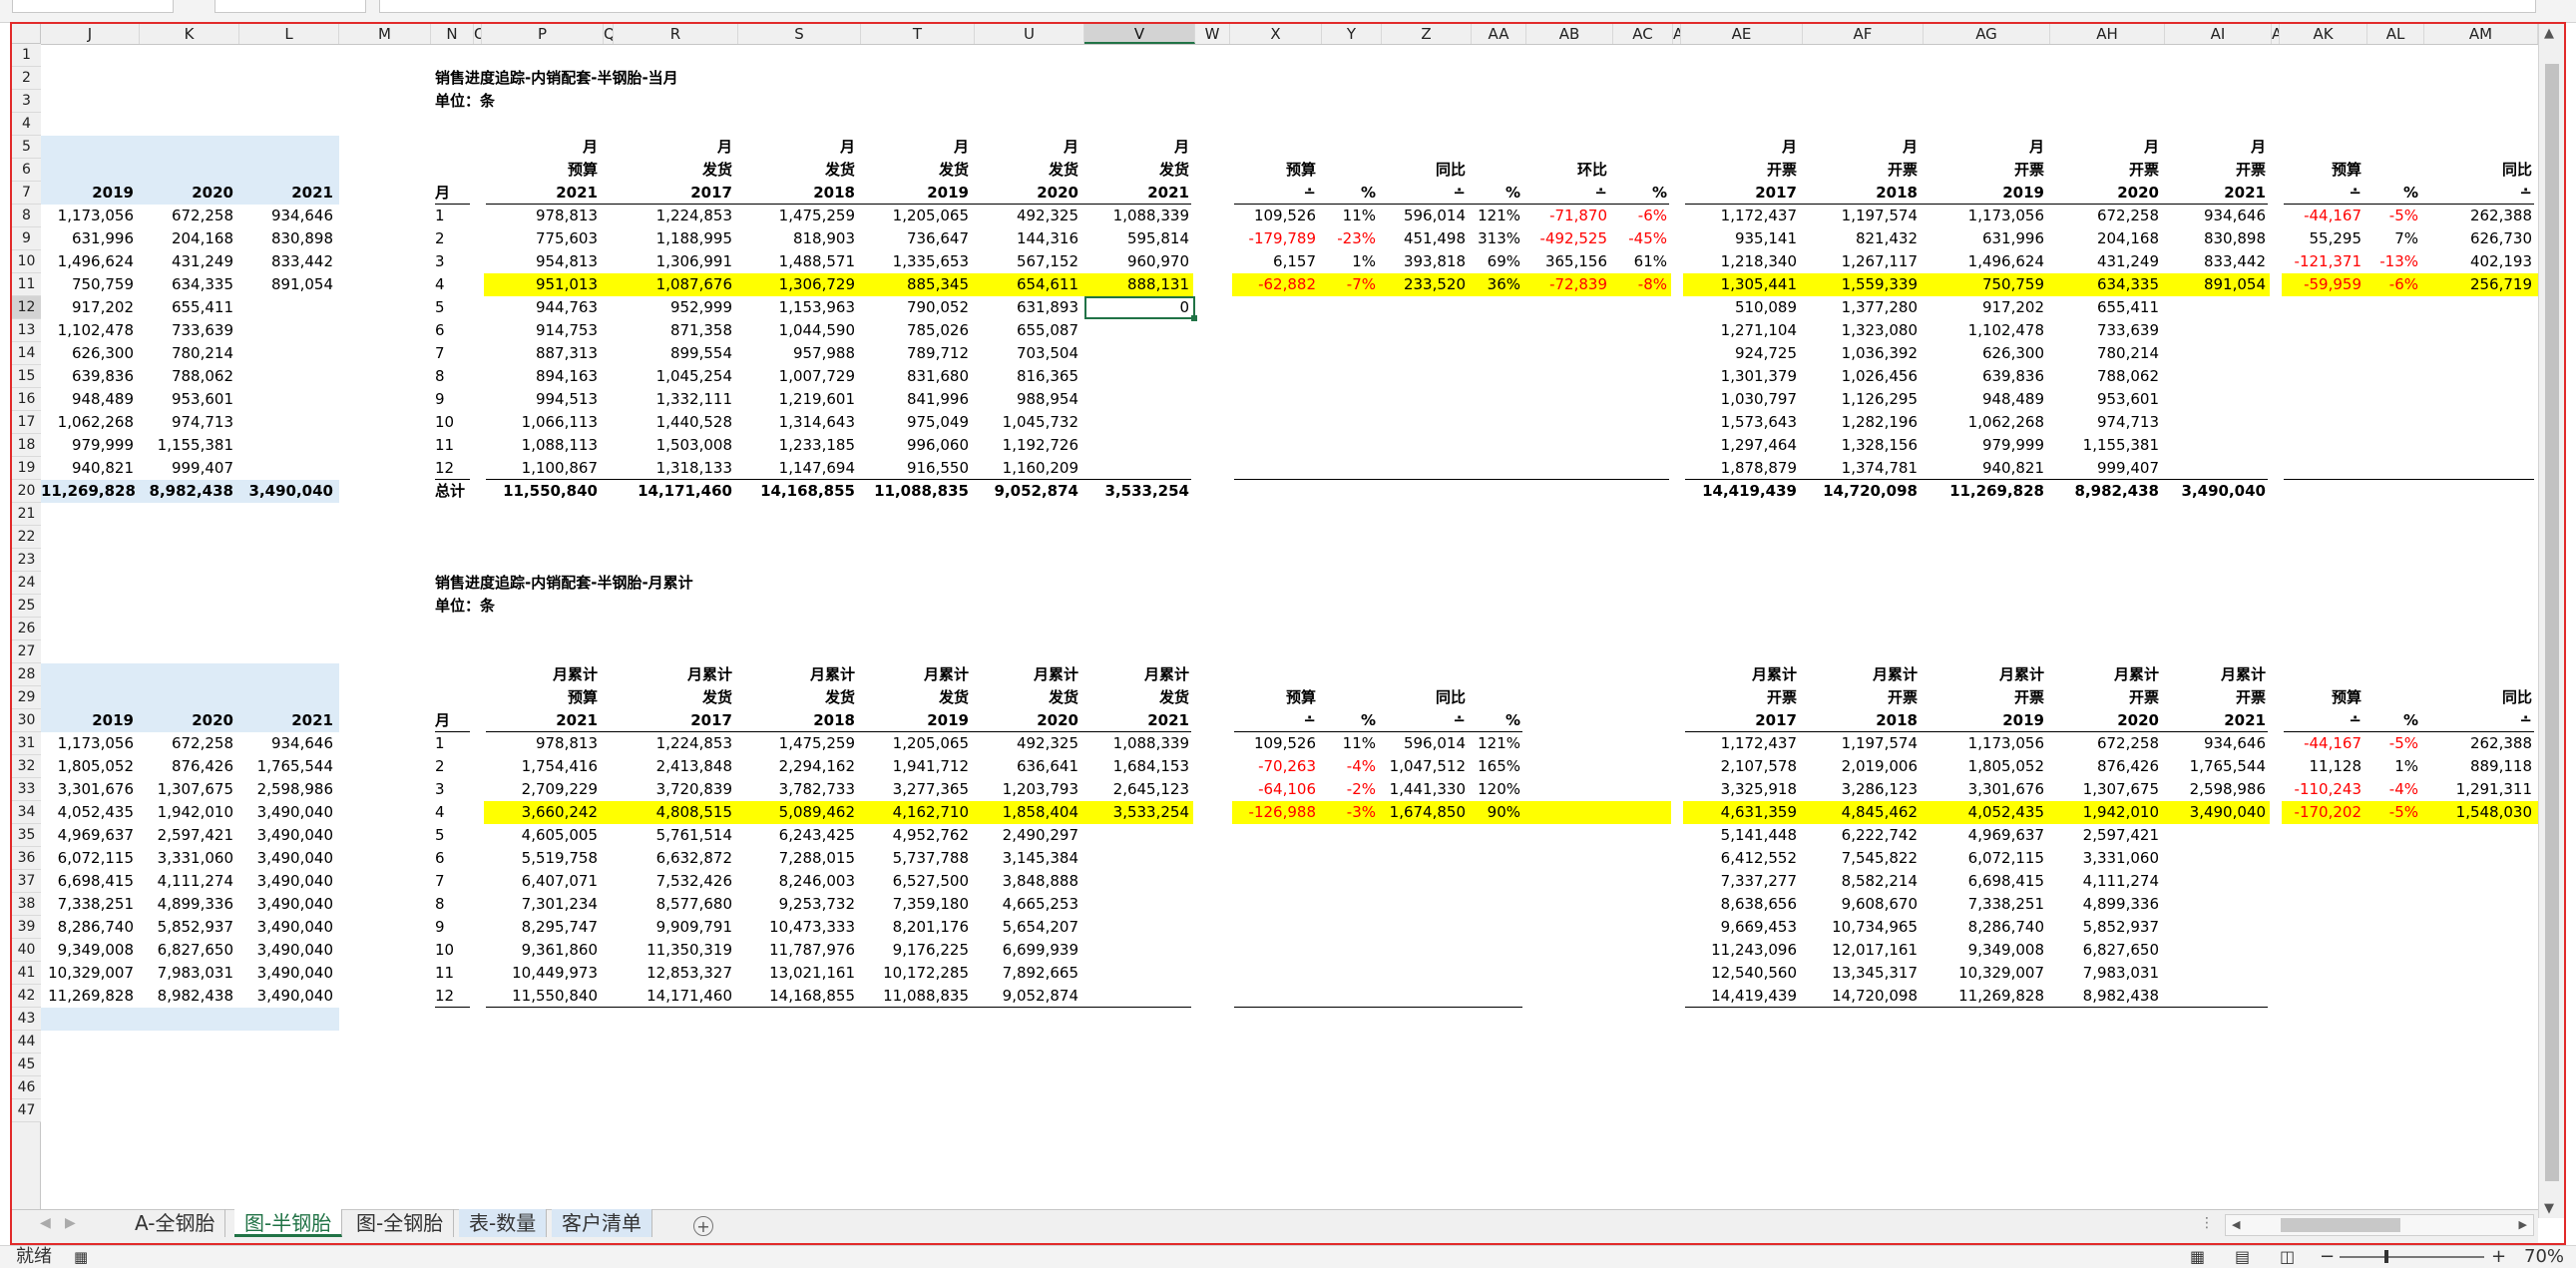 Image resolution: width=2576 pixels, height=1268 pixels. I want to click on cell-af36: 7,545,822, so click(1863, 858).